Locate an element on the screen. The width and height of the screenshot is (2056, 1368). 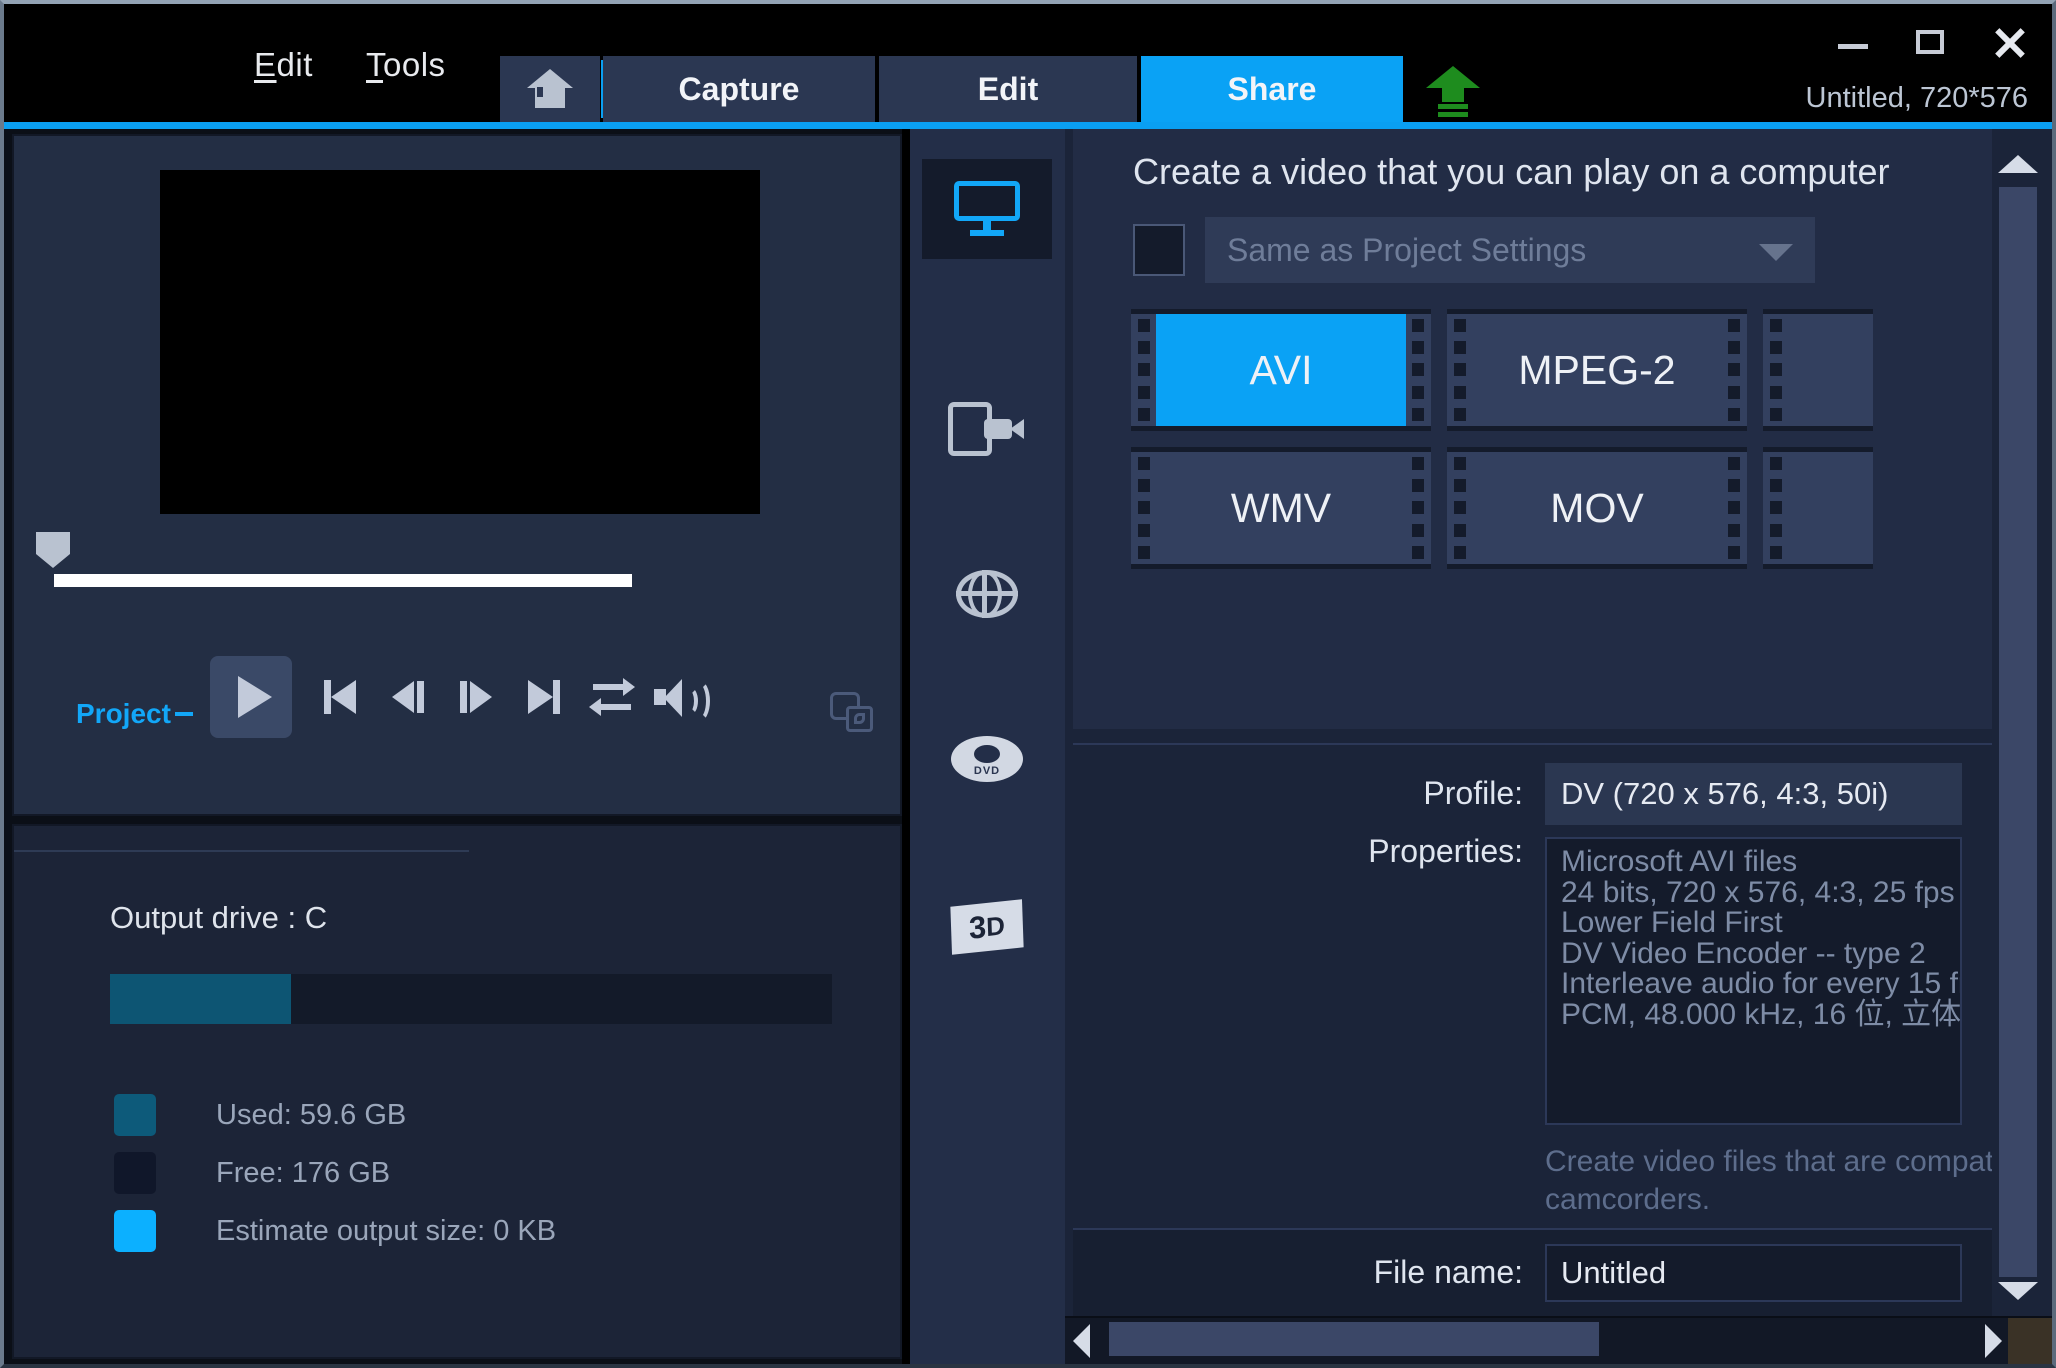
scrub-bar is located at coordinates (457, 562).